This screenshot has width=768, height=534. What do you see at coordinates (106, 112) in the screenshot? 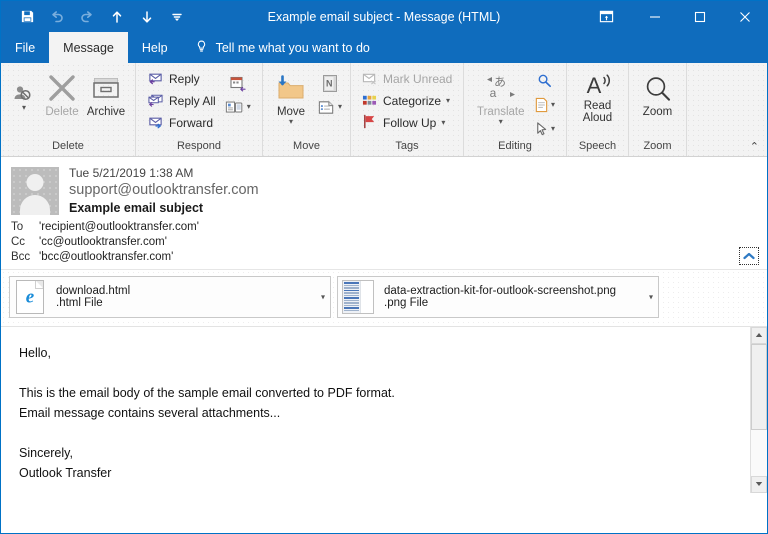
I see `archive-label: Archive` at bounding box center [106, 112].